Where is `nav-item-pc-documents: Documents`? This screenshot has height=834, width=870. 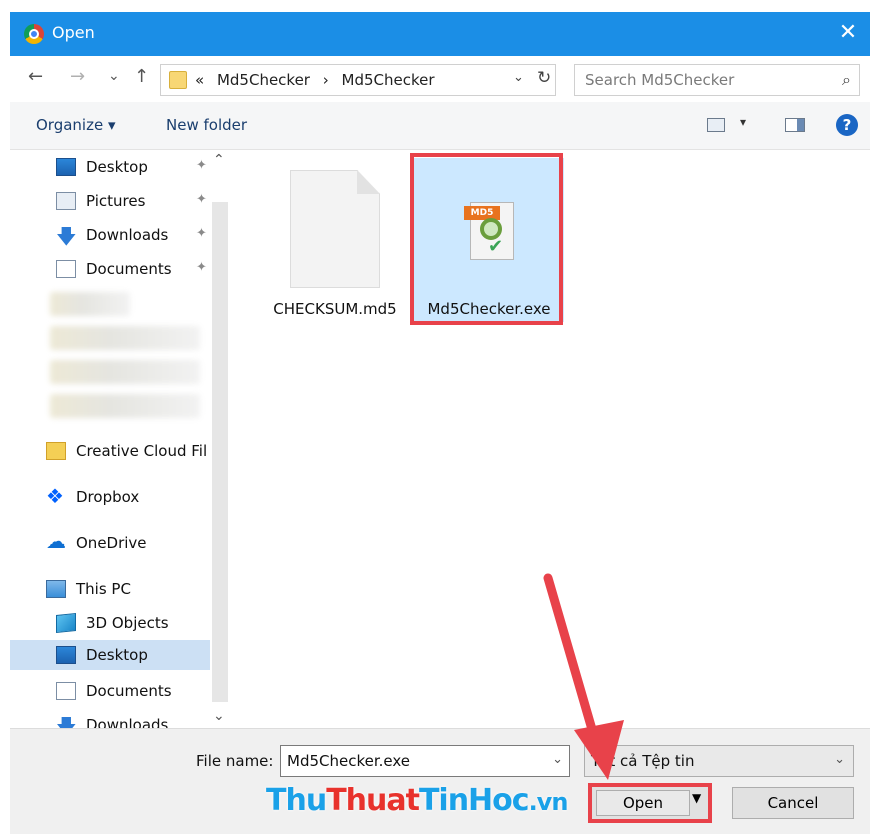
nav-item-pc-documents: Documents is located at coordinates (133, 691).